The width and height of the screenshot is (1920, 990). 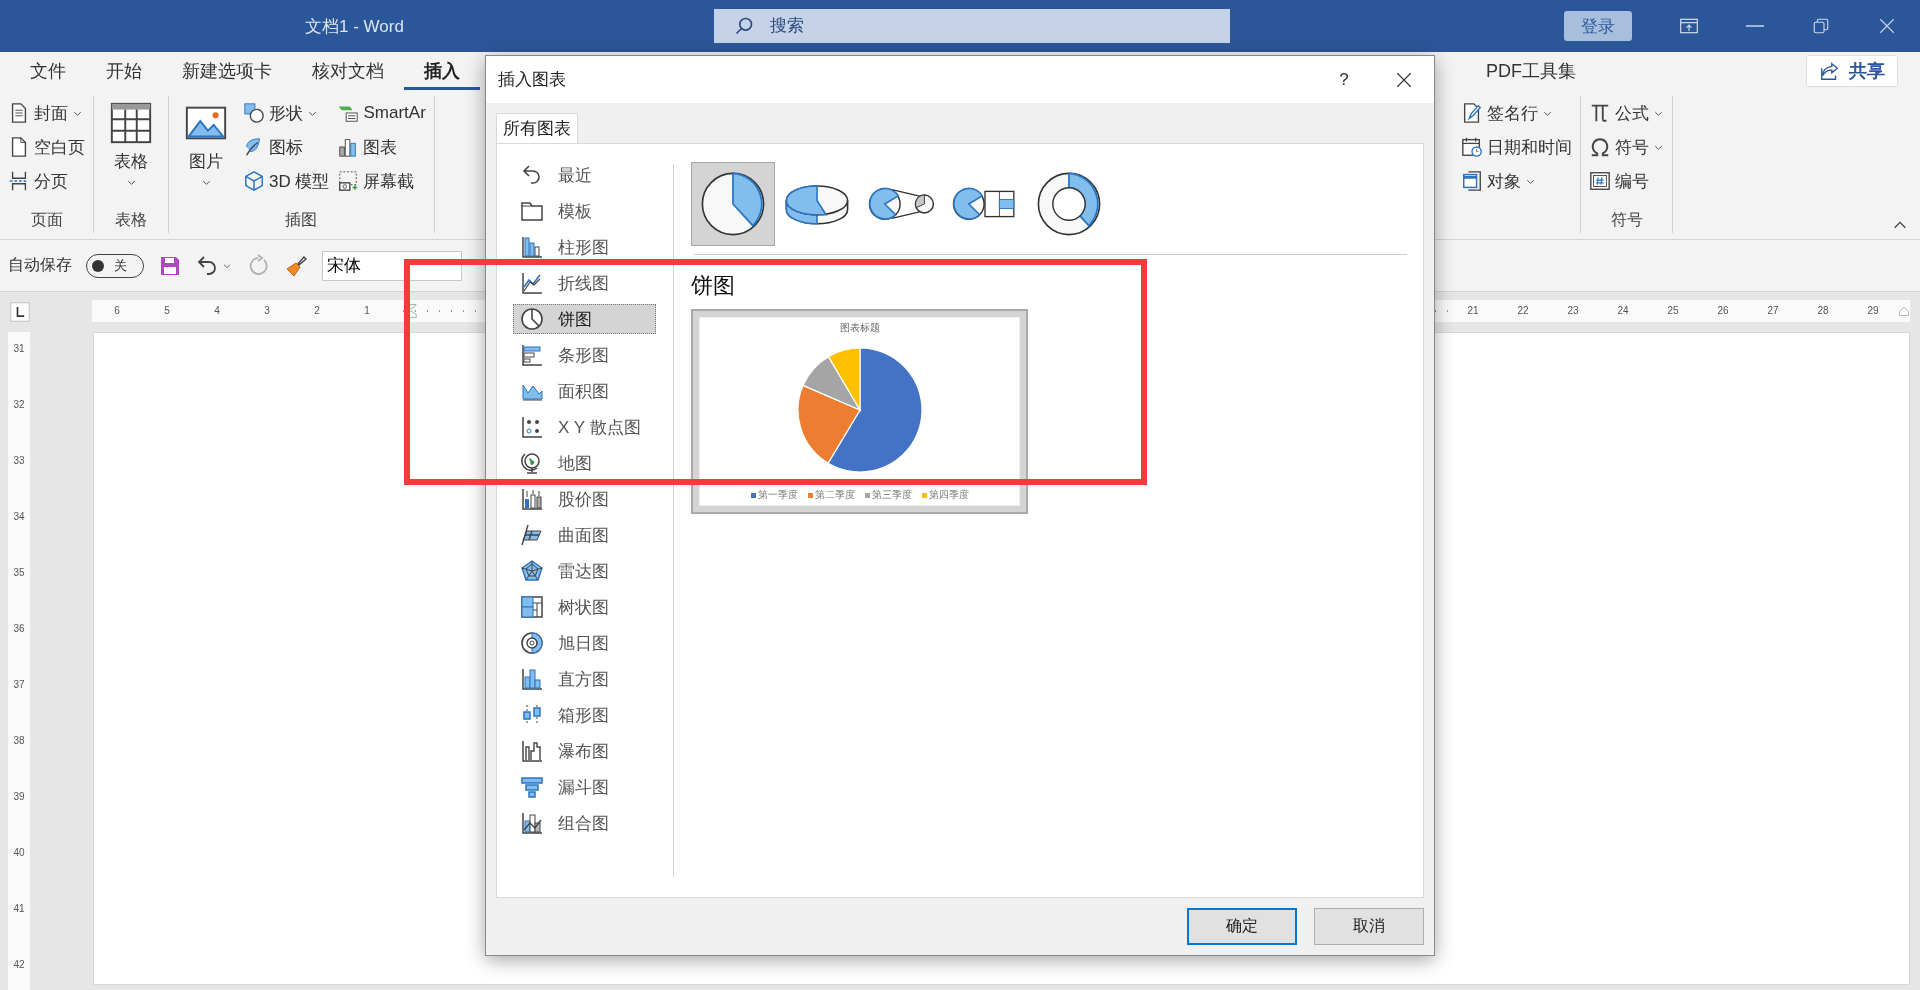 What do you see at coordinates (834, 495) in the screenshot?
I see `legend-label: 第二季度` at bounding box center [834, 495].